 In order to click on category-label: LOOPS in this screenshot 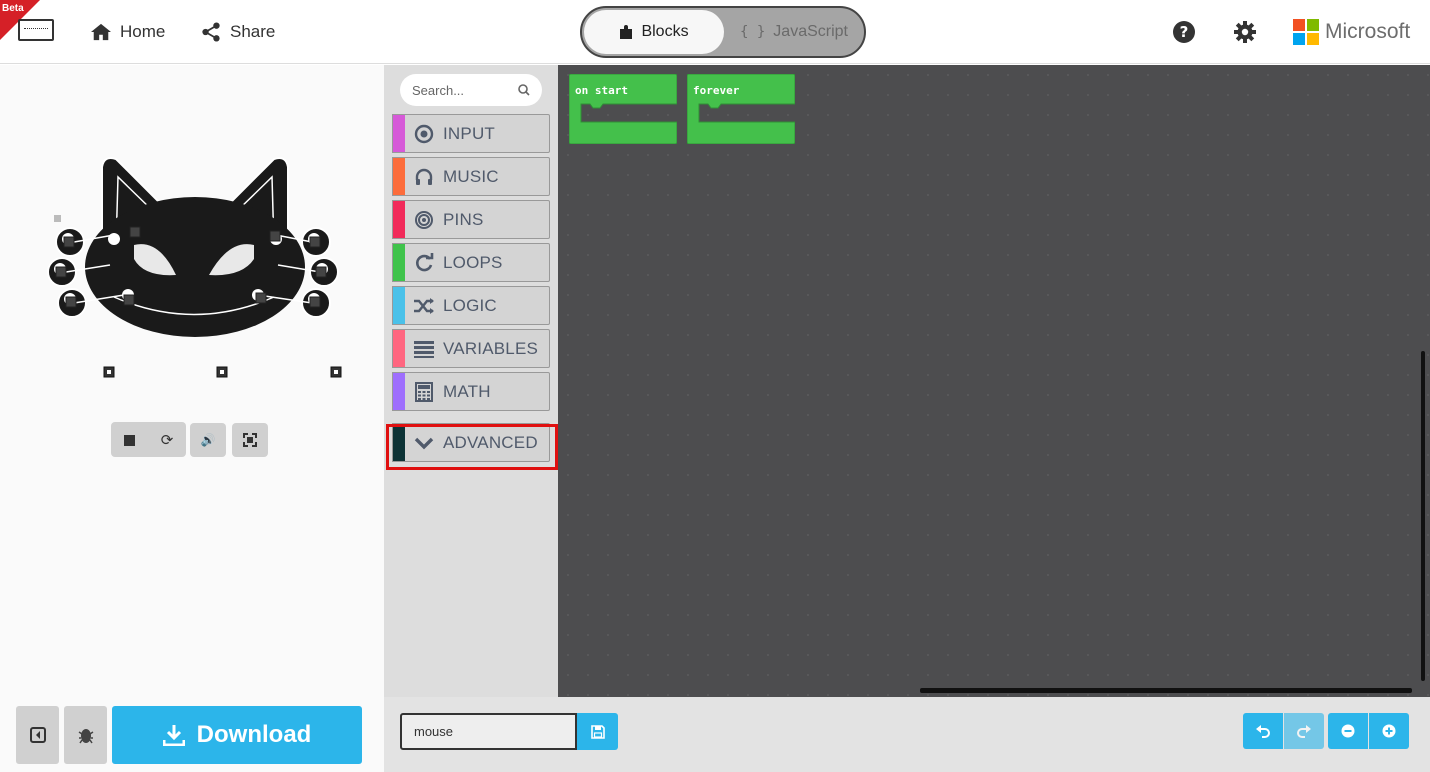, I will do `click(473, 262)`.